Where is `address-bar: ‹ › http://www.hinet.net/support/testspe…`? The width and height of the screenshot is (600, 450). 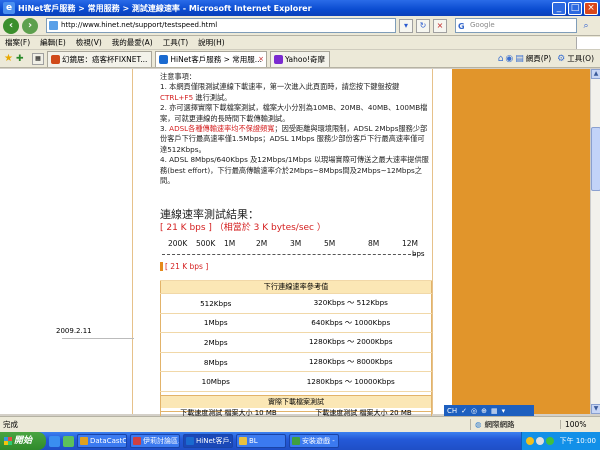
address-bar: ‹ › http://www.hinet.net/support/testspe… is located at coordinates (300, 26).